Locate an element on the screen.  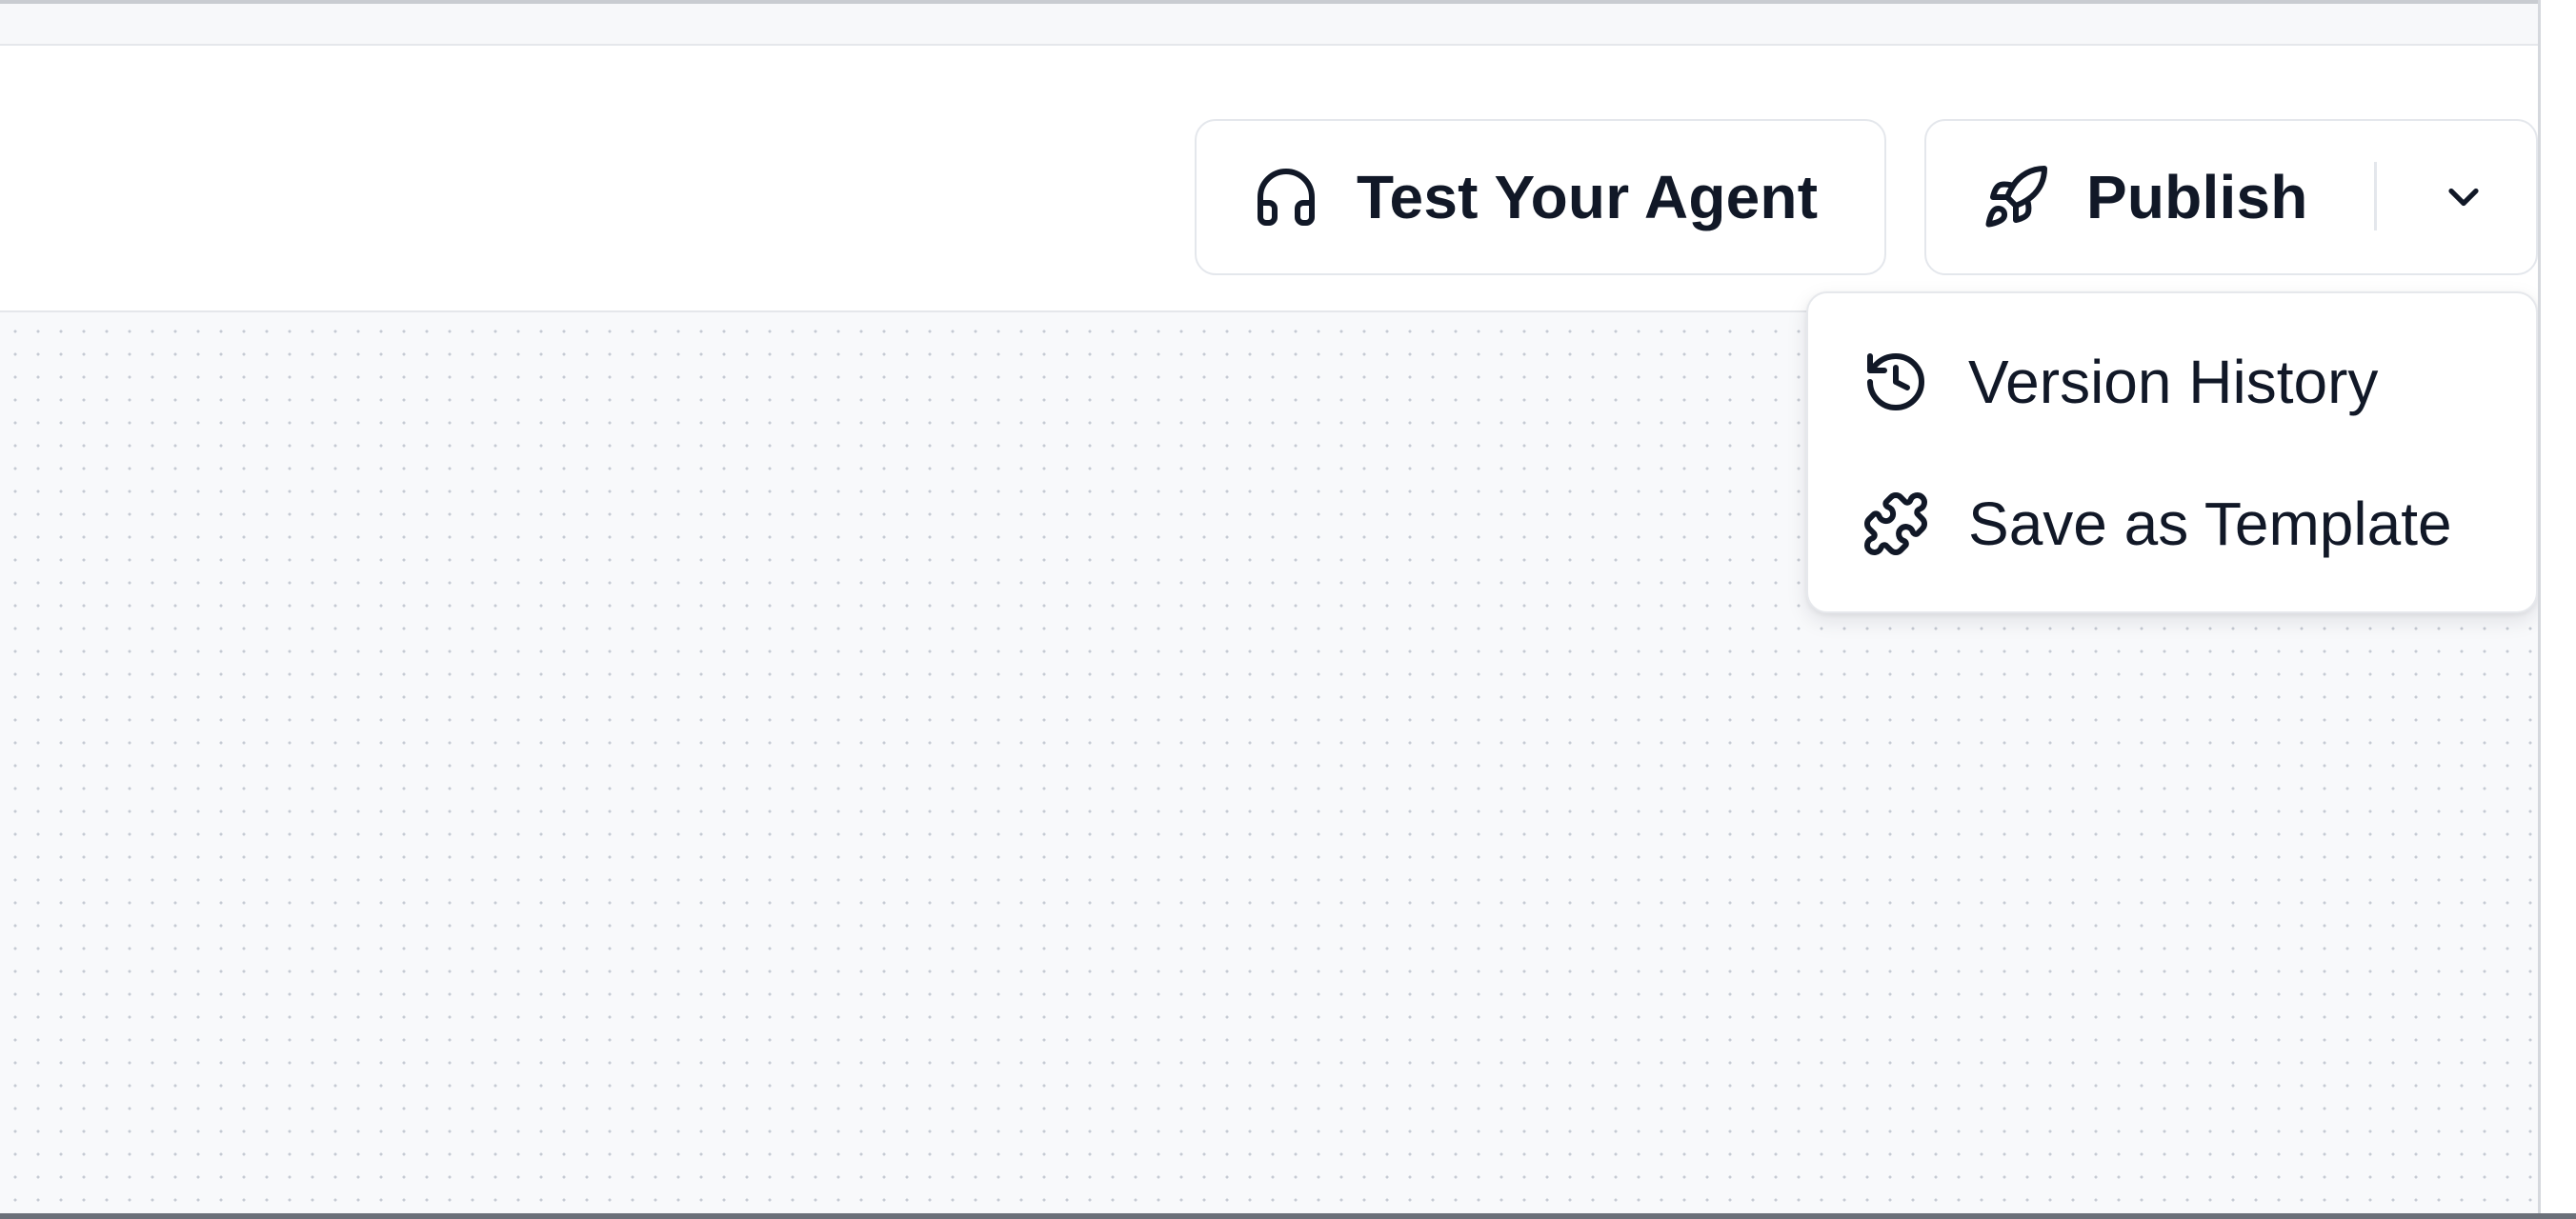
menu-item-save-as-template: Save as Template is located at coordinates (2157, 524).